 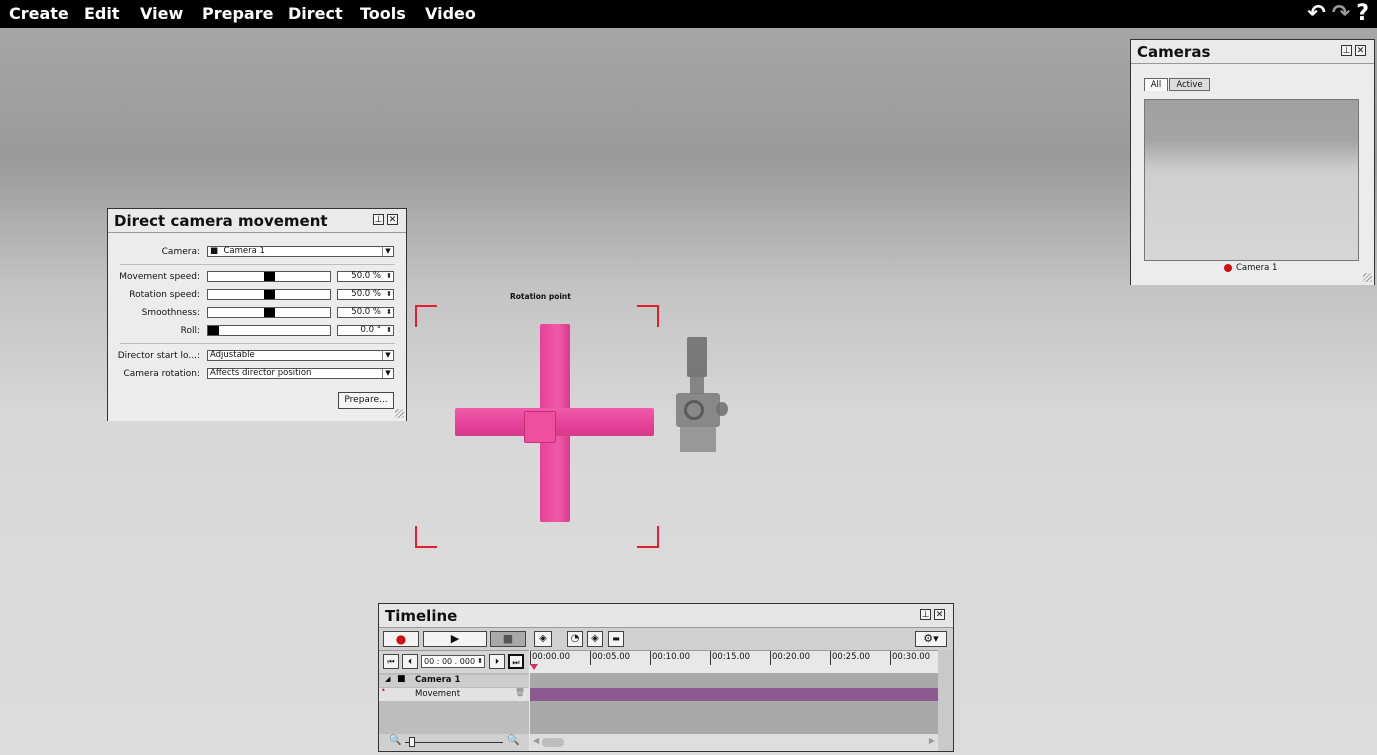 What do you see at coordinates (102, 13) in the screenshot?
I see `menu-edit: Edit` at bounding box center [102, 13].